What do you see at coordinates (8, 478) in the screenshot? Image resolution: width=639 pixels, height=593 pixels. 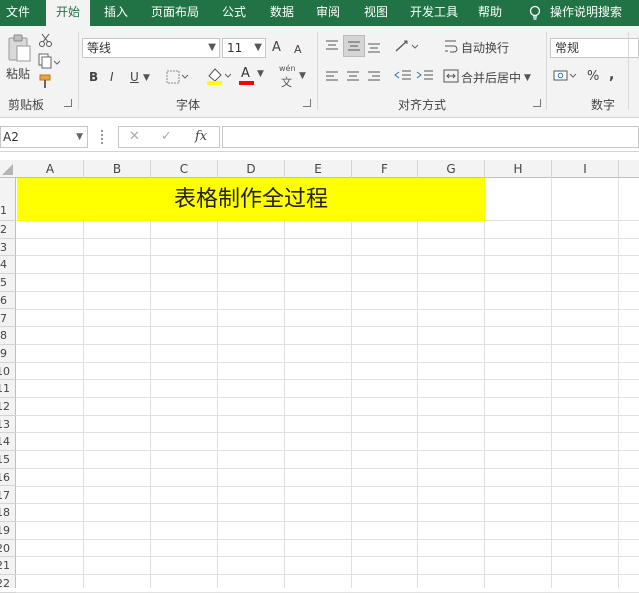 I see `row-header: 16` at bounding box center [8, 478].